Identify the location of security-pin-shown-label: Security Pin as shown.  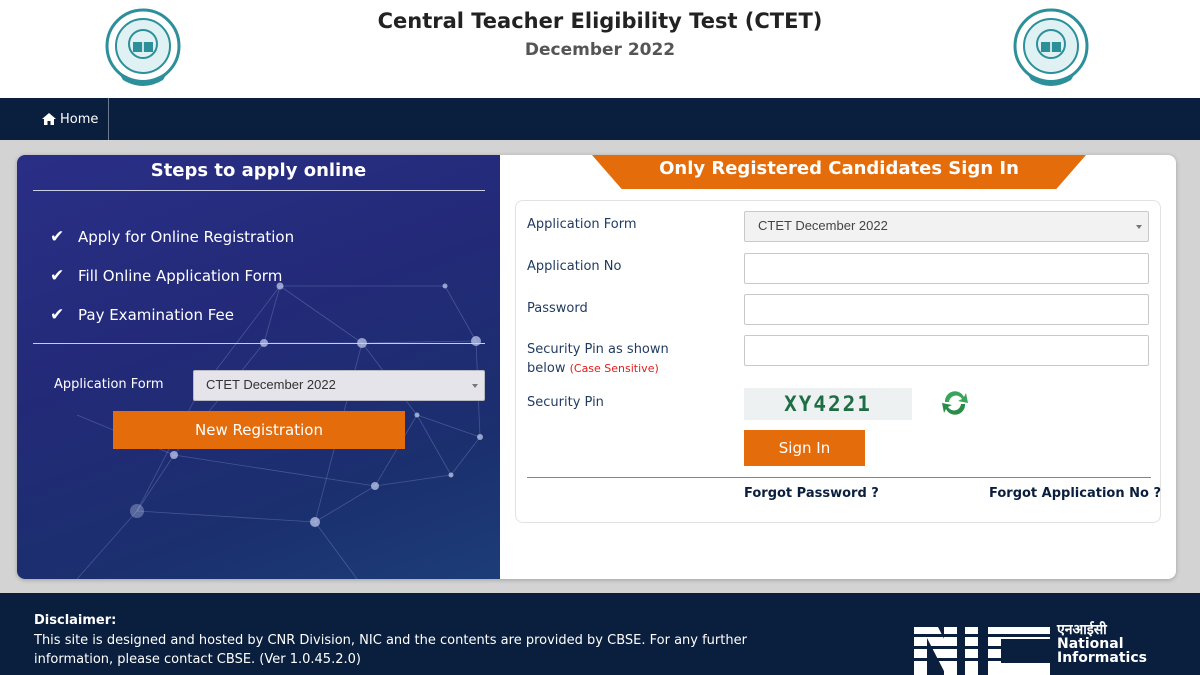
(598, 349).